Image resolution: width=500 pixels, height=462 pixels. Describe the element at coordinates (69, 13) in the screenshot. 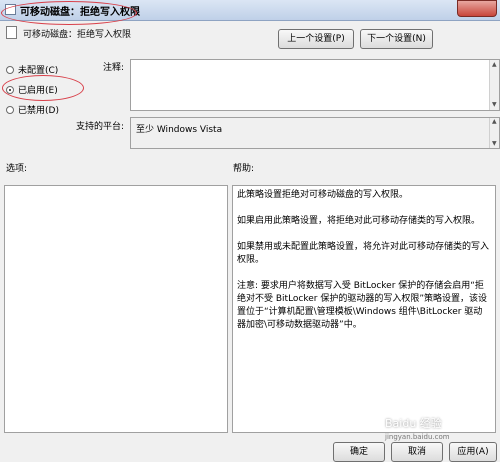

I see `annotation-ellipse-title` at that location.